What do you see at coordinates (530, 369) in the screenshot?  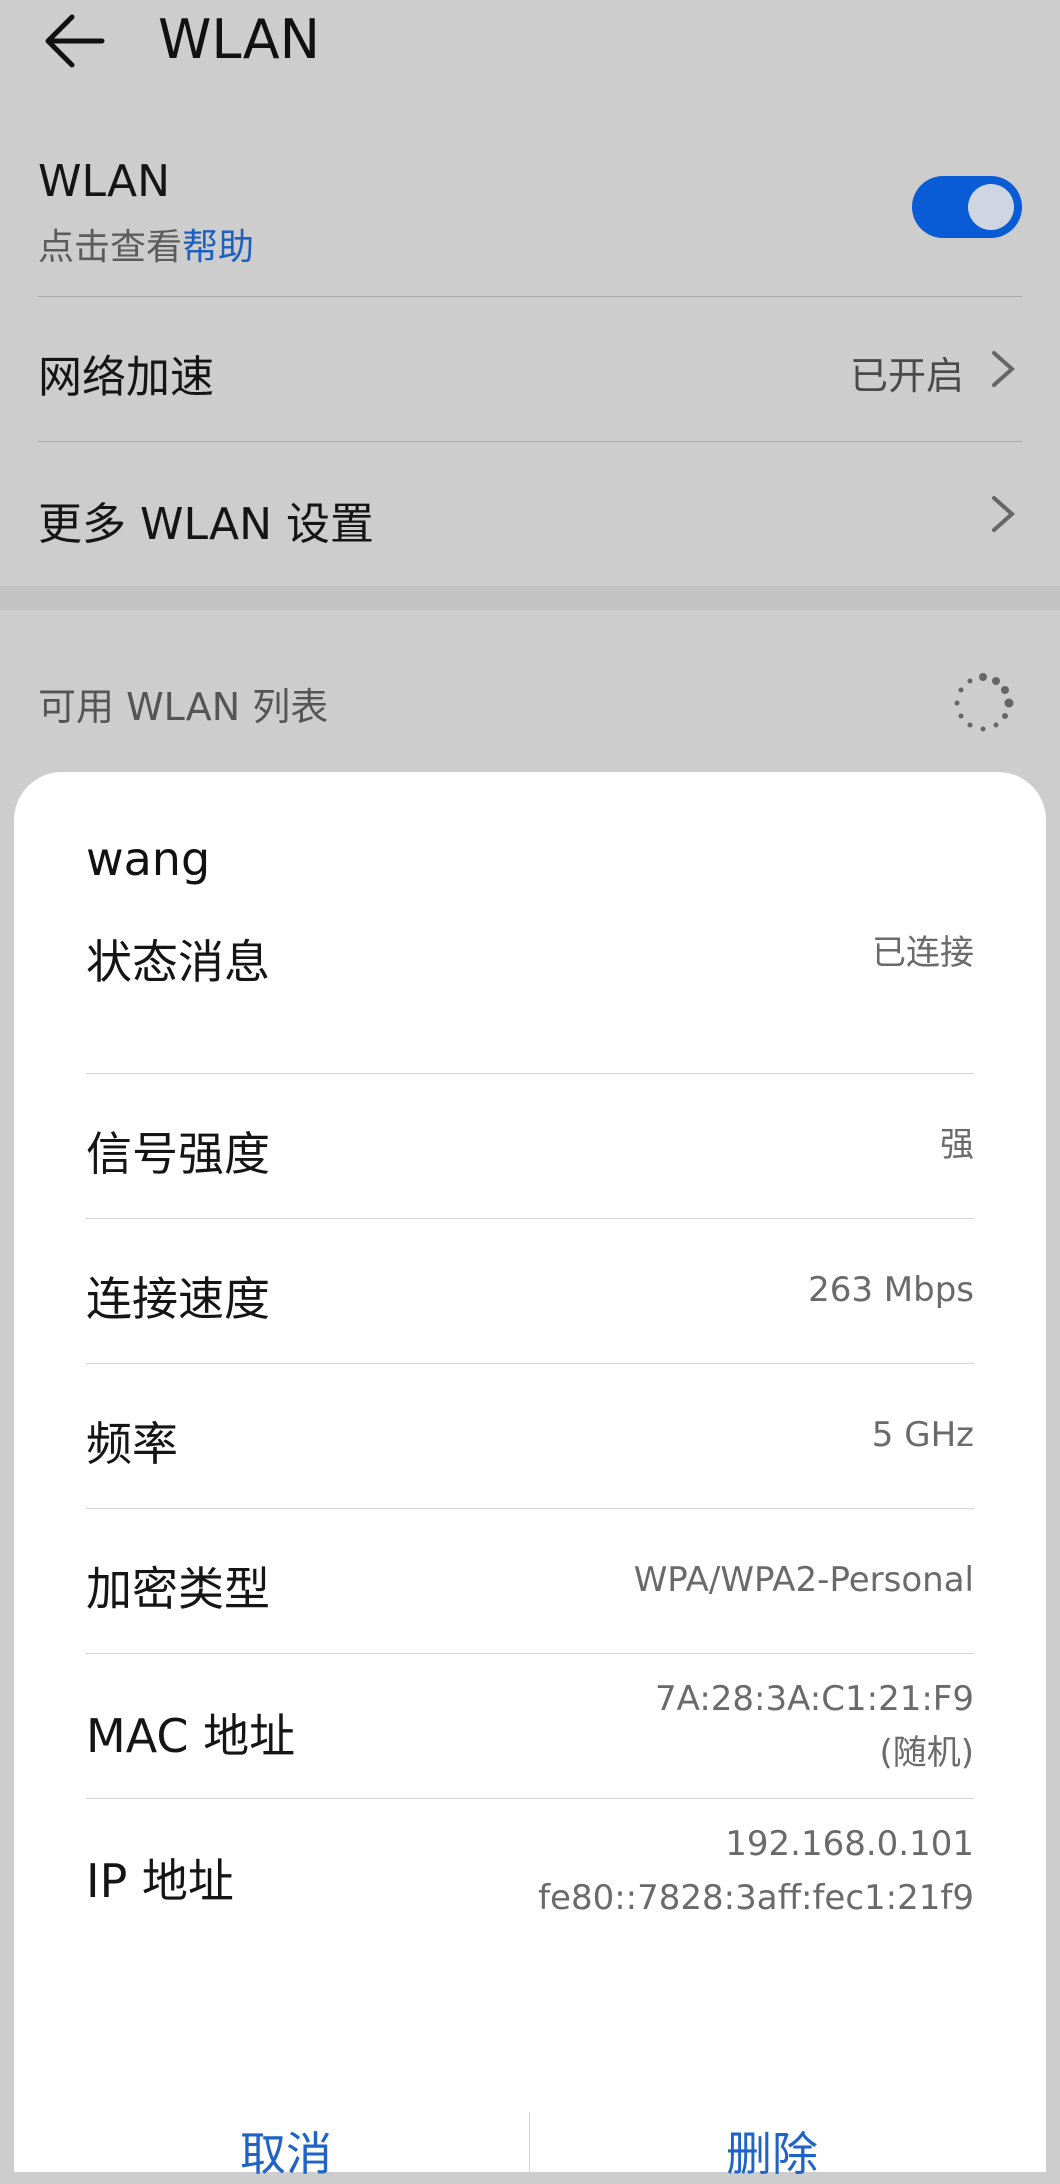 I see `network-acceleration-row: 网络加速 已开启` at bounding box center [530, 369].